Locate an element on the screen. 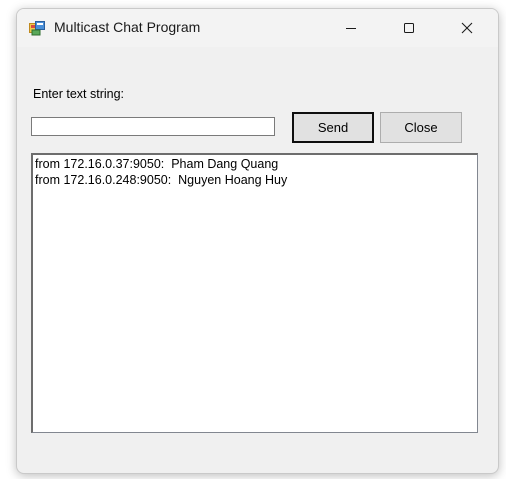  send-button: Send is located at coordinates (333, 127).